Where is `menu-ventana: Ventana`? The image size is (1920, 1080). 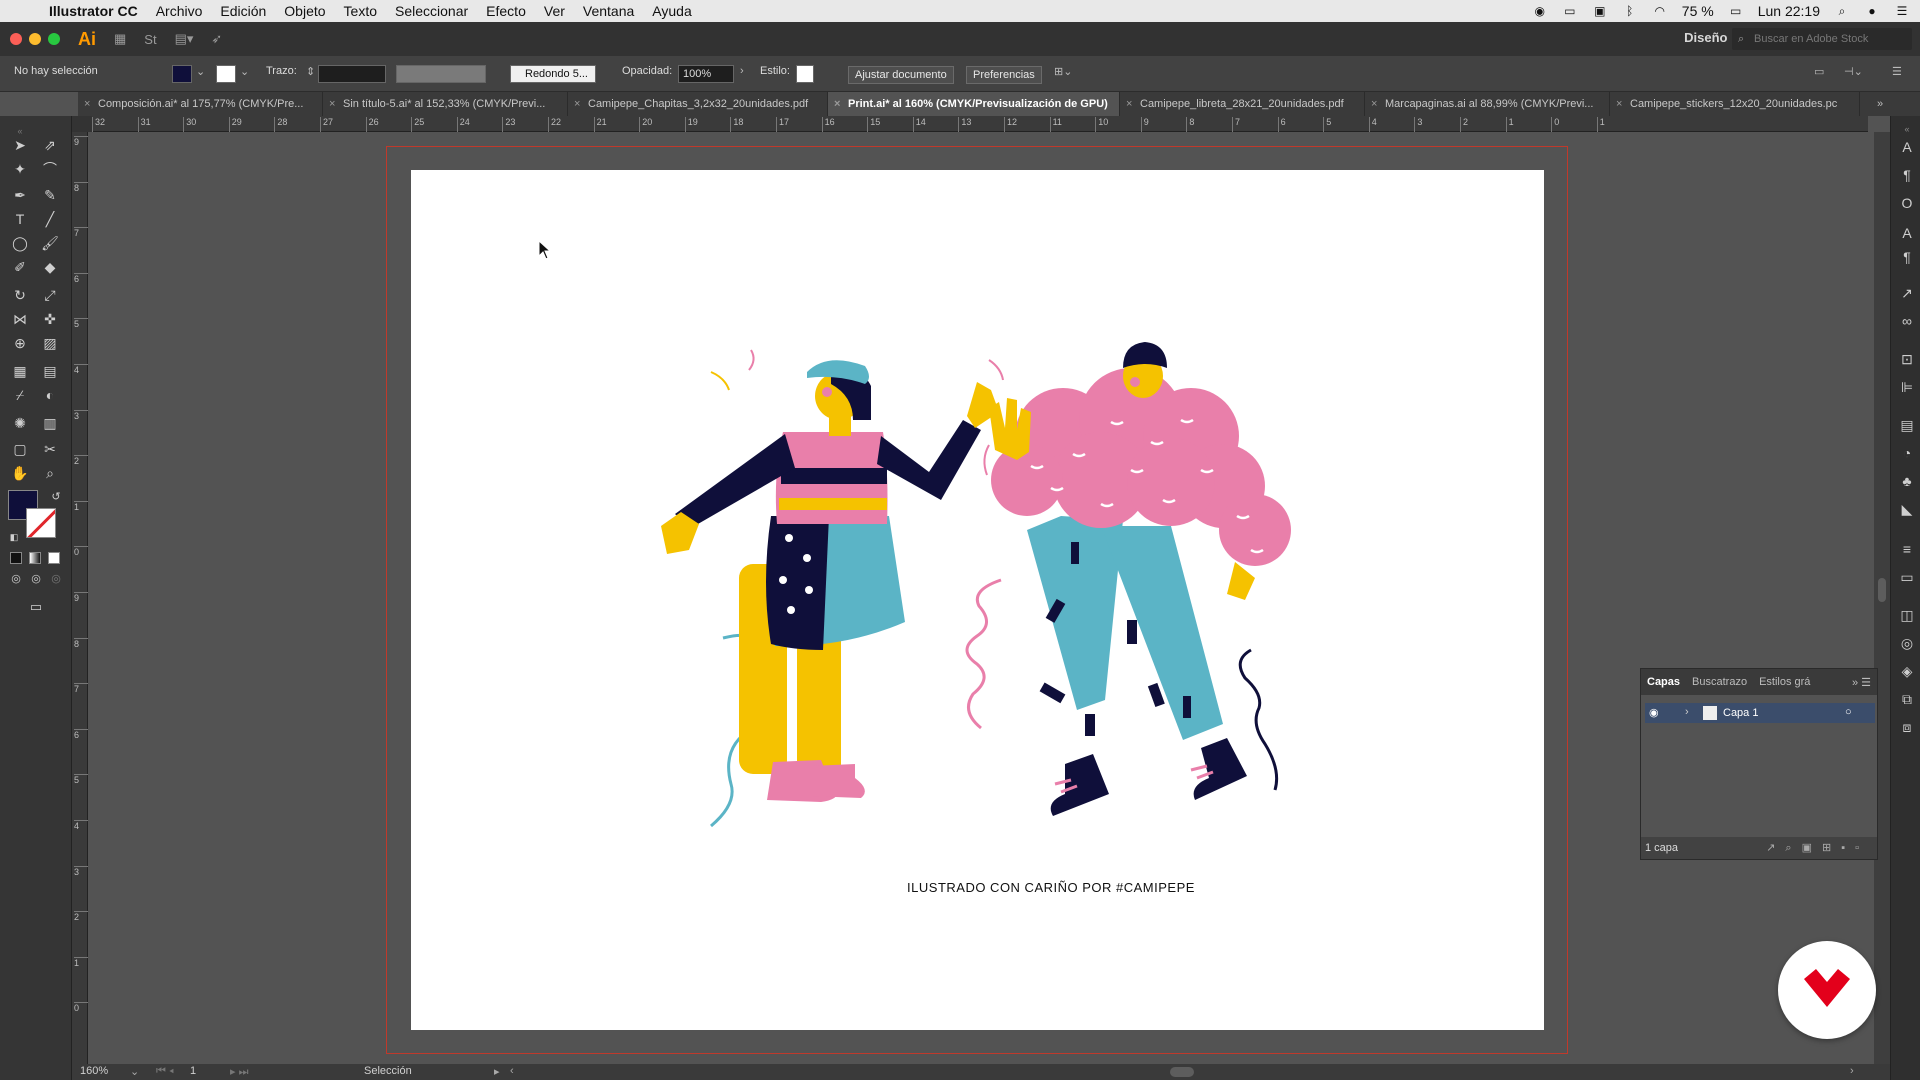 menu-ventana: Ventana is located at coordinates (608, 11).